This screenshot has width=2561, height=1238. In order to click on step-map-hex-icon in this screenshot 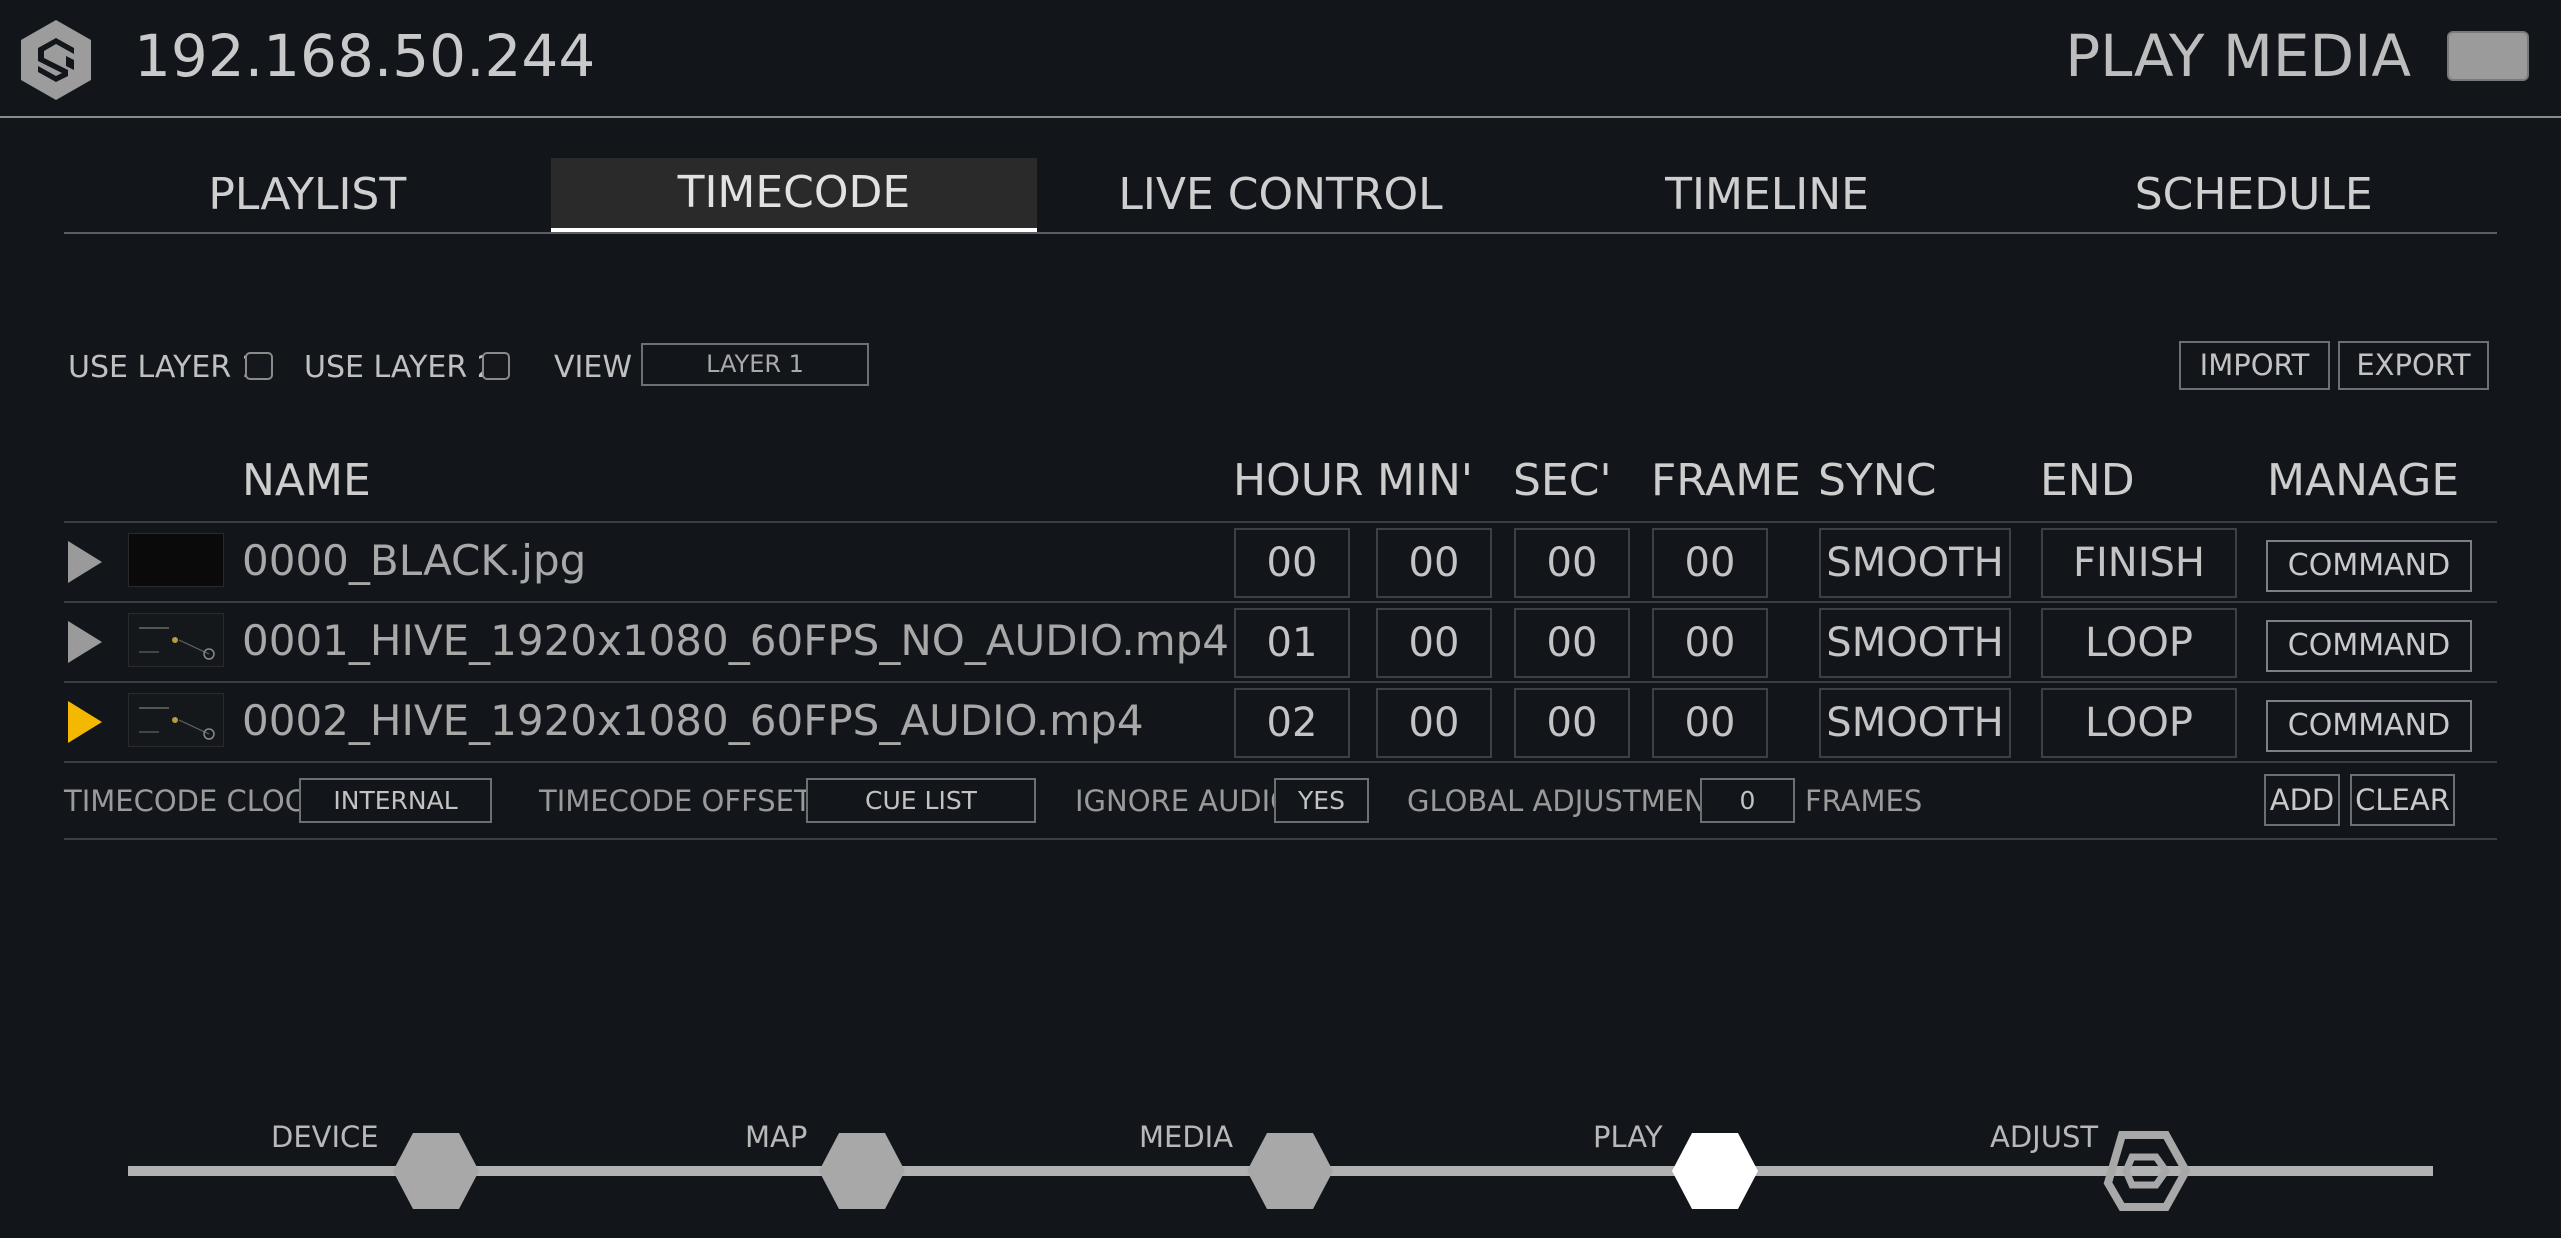, I will do `click(862, 1171)`.